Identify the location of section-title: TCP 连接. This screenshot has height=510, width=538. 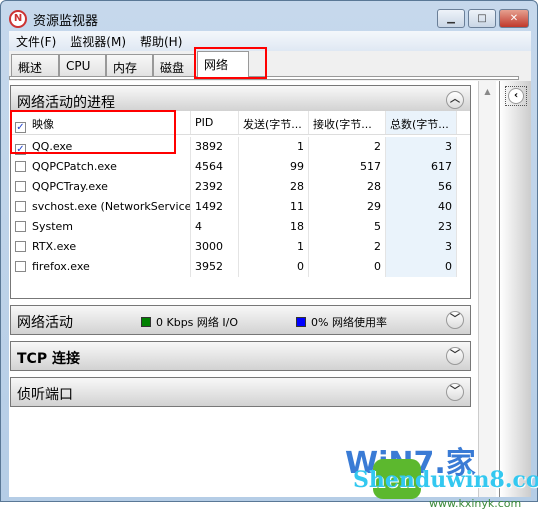
(48, 359).